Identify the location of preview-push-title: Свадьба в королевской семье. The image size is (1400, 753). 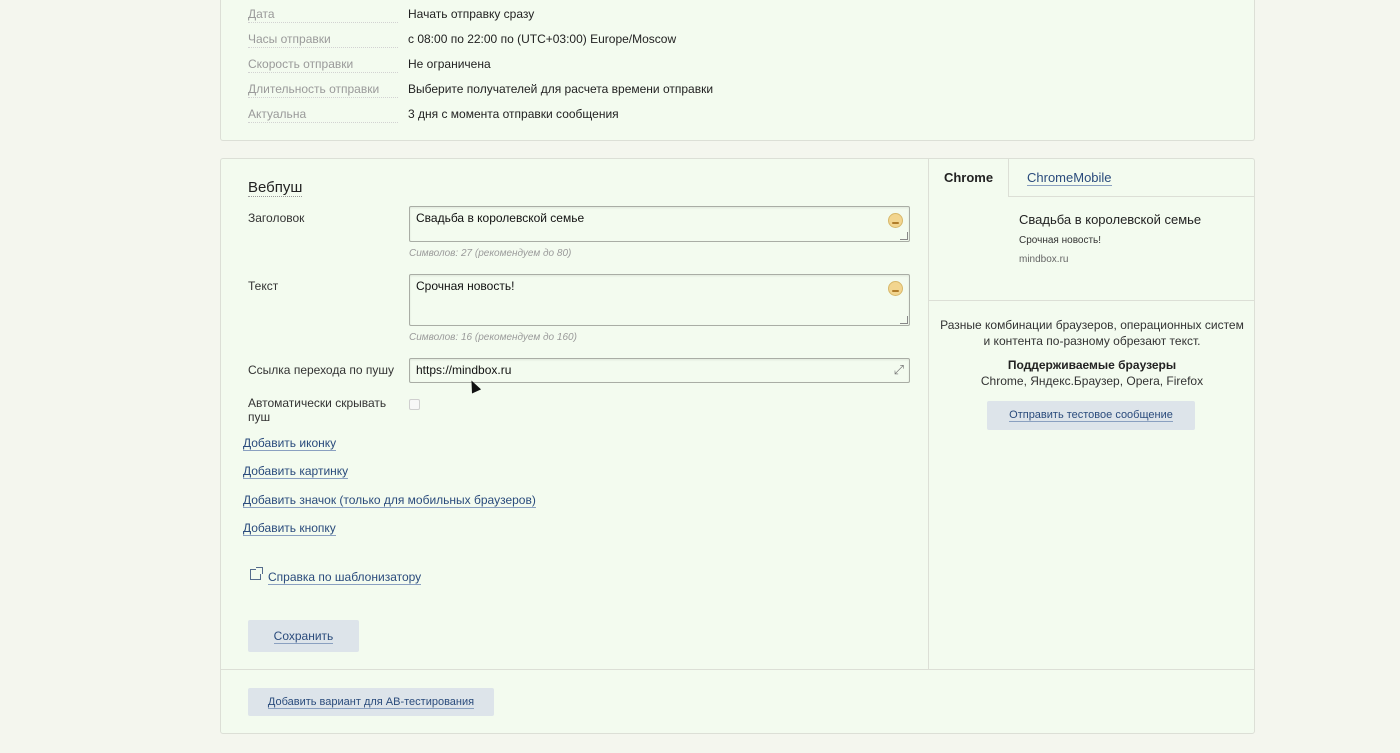
(1110, 219).